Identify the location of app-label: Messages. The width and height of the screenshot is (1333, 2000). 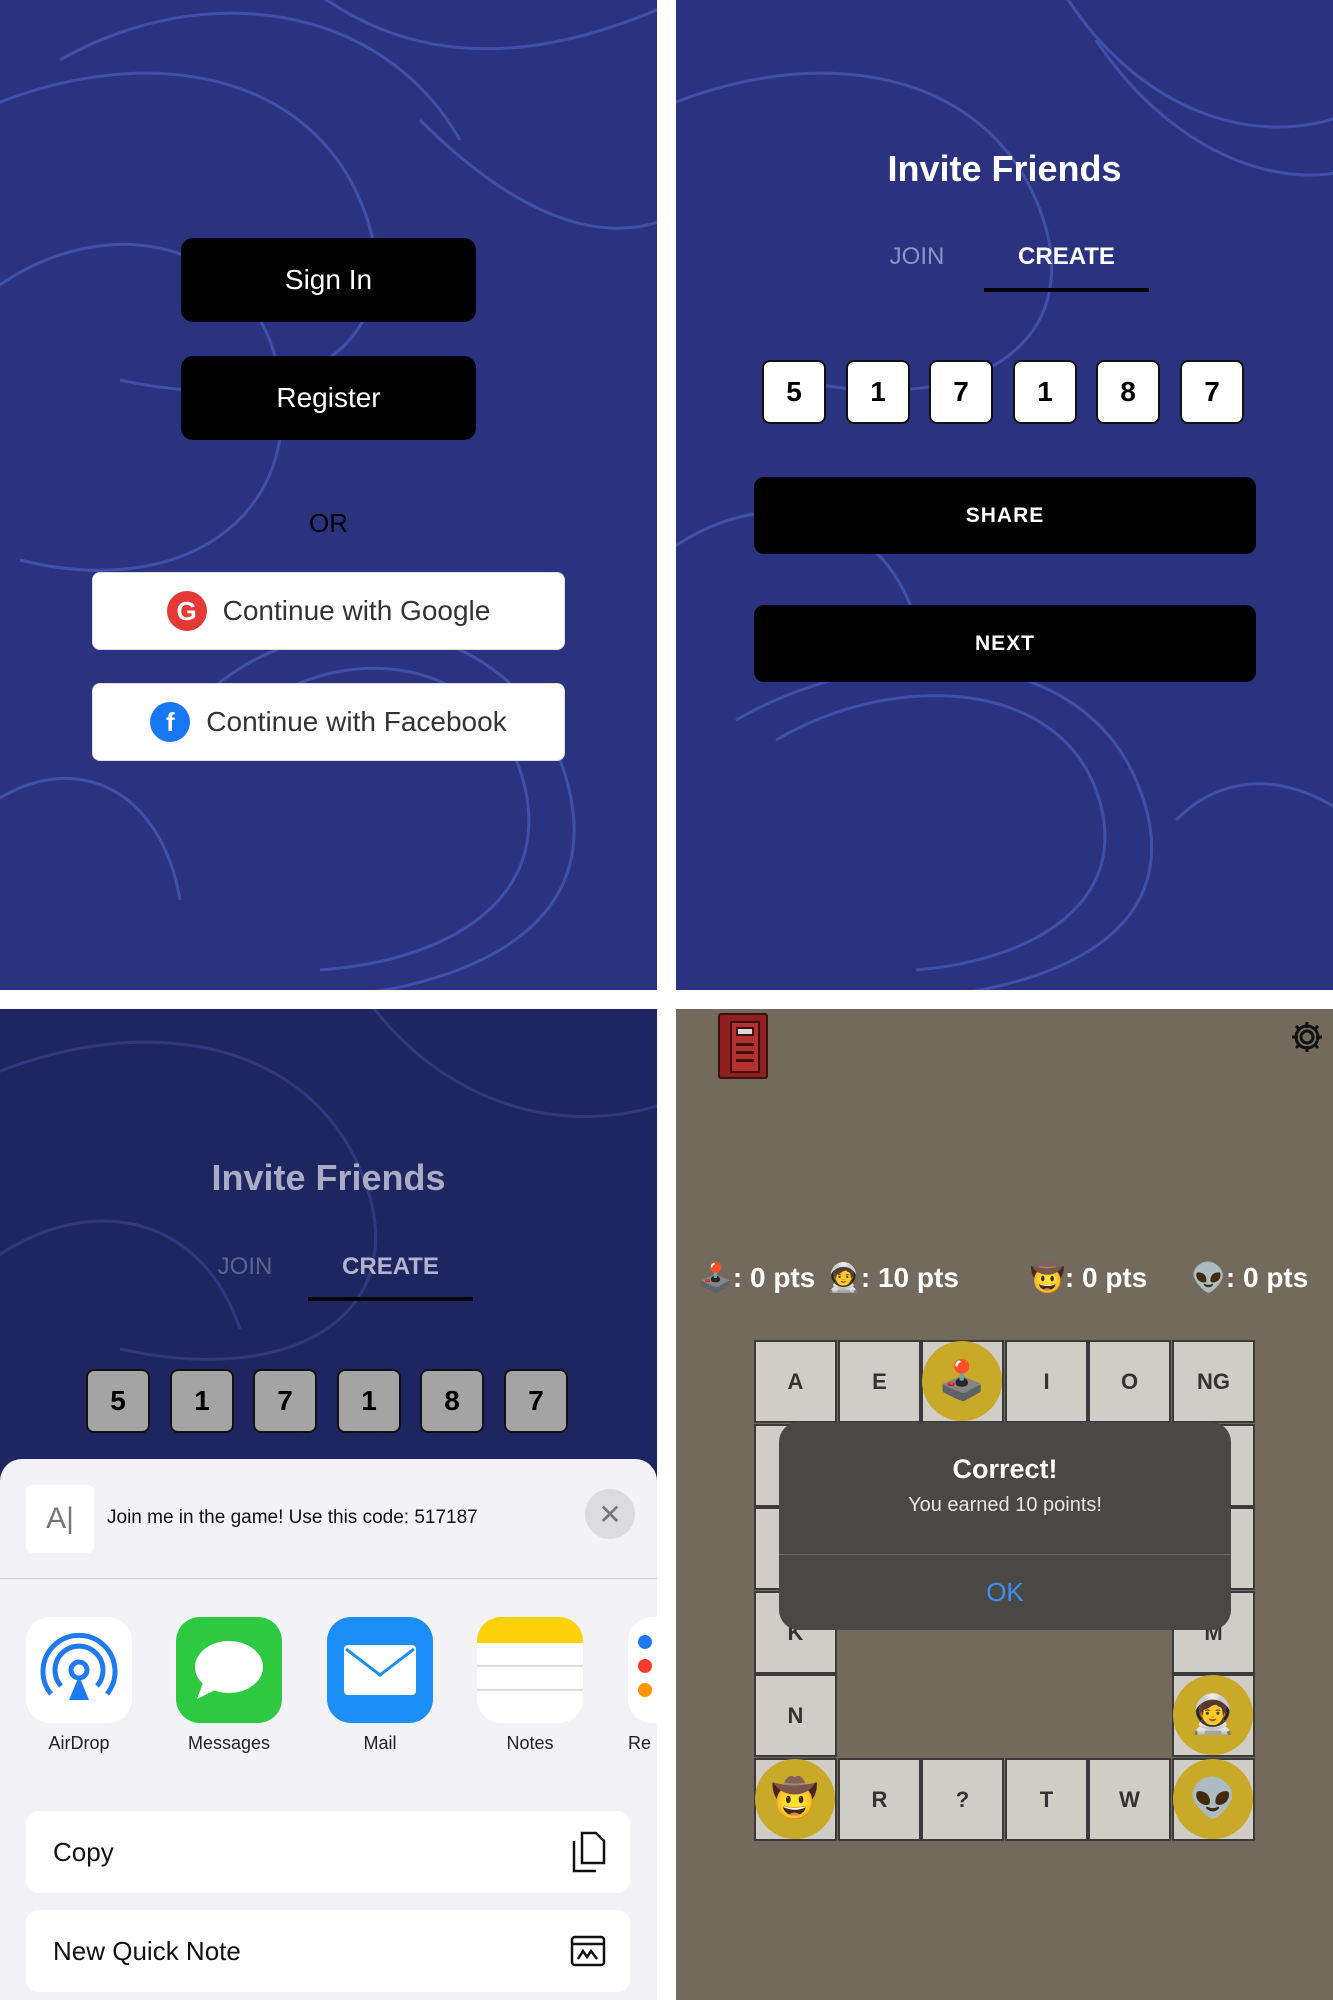
(229, 1743).